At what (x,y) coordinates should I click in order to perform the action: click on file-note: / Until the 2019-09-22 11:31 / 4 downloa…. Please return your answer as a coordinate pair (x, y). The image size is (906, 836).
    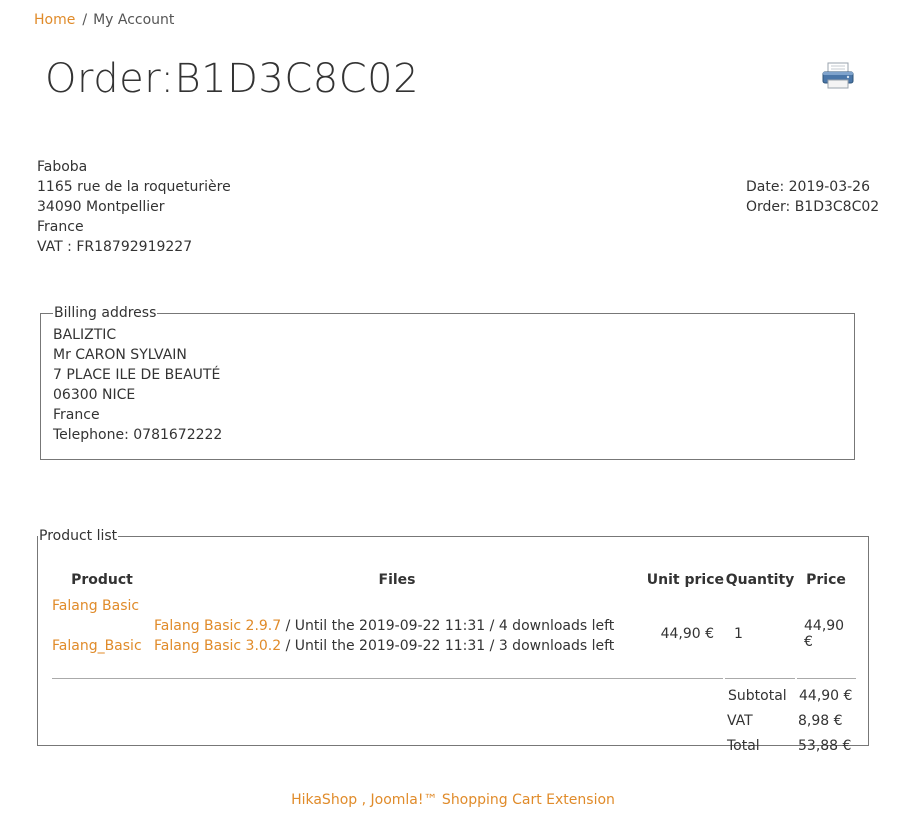
    Looking at the image, I should click on (448, 626).